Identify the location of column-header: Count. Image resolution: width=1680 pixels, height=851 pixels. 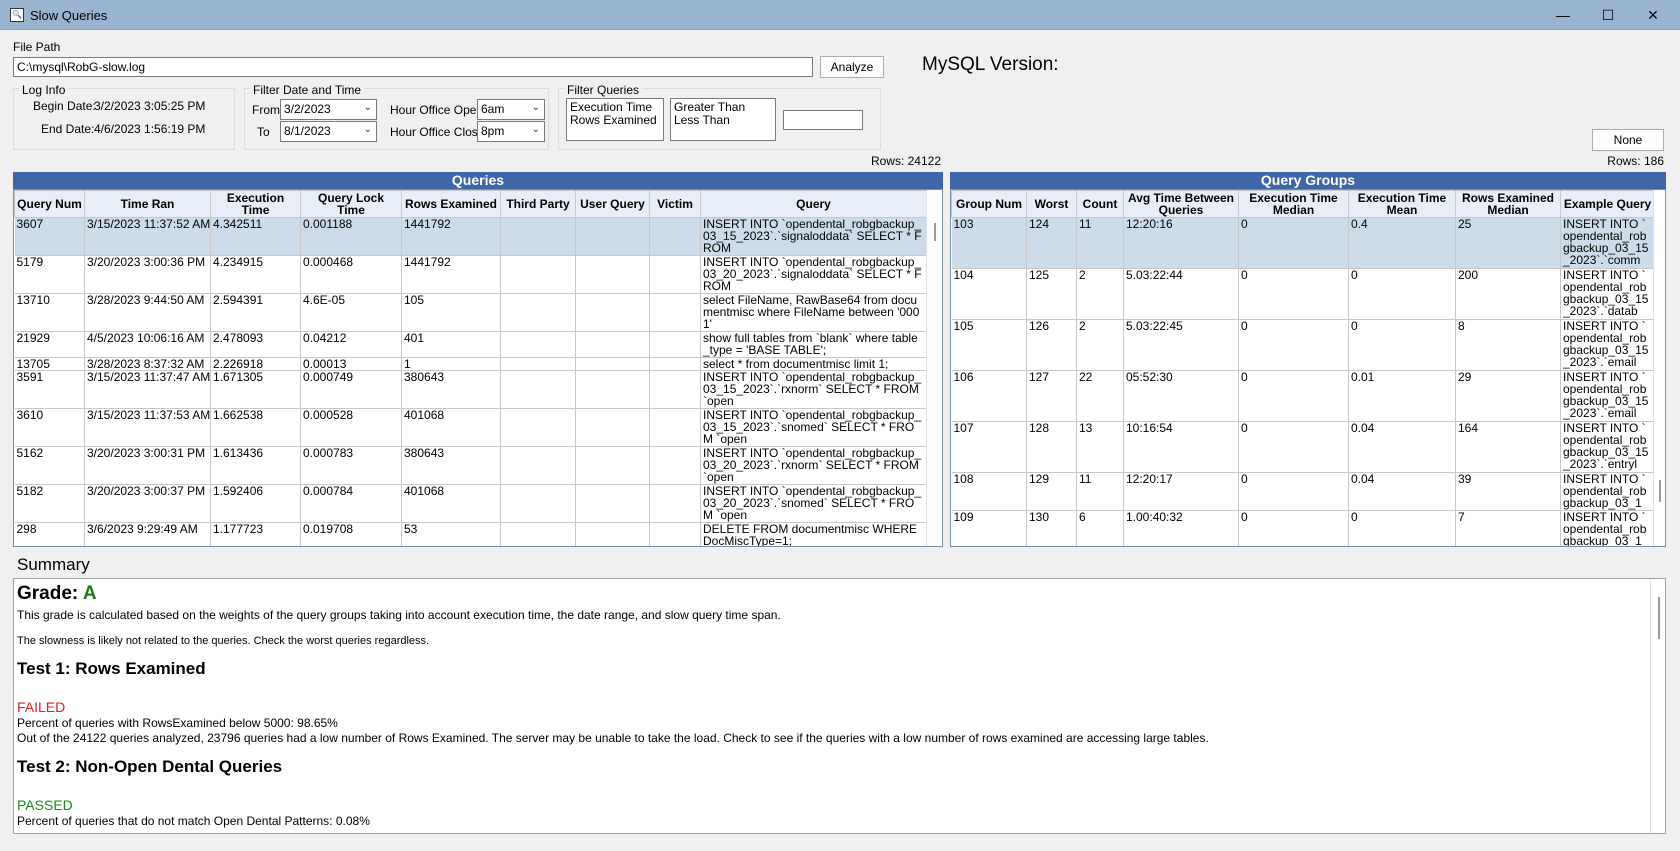
(1100, 204).